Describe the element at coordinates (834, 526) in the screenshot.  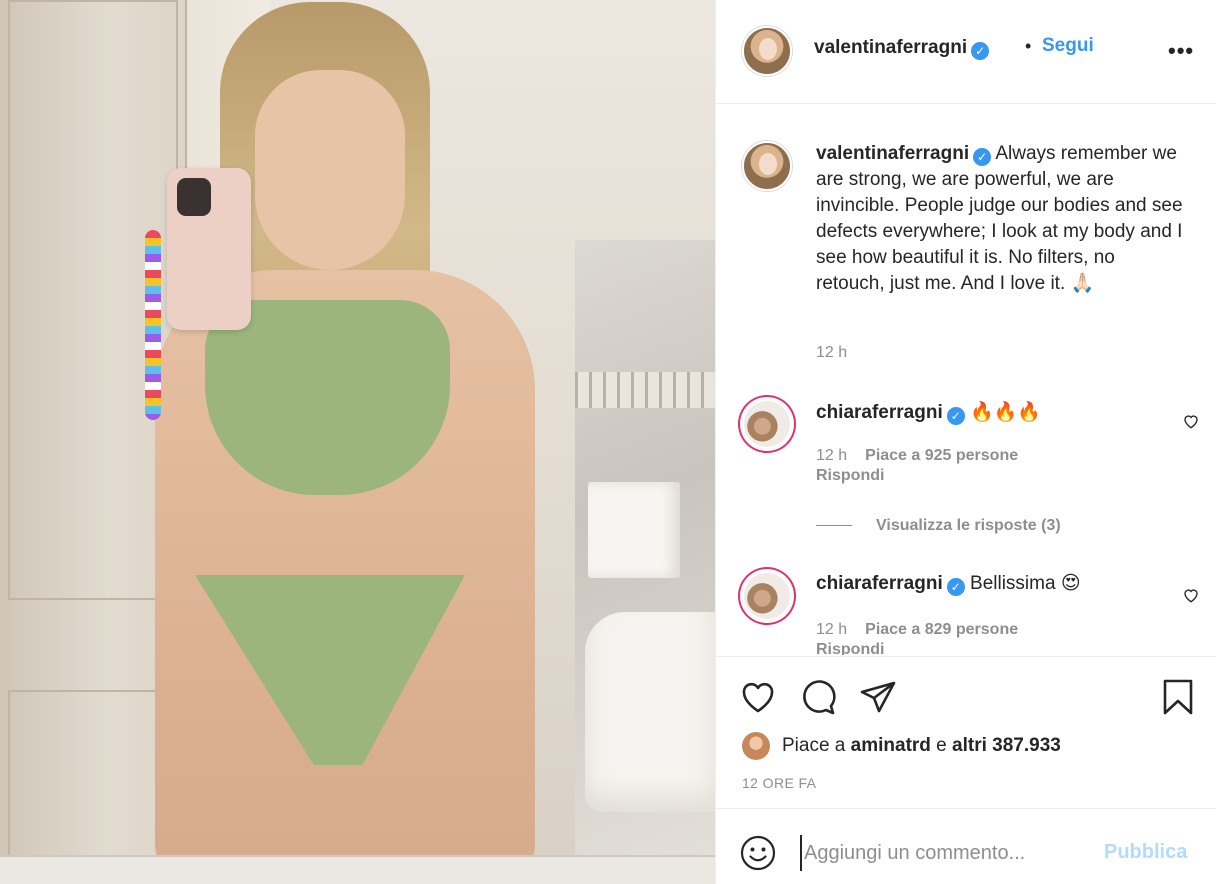
I see `view-replies-line` at that location.